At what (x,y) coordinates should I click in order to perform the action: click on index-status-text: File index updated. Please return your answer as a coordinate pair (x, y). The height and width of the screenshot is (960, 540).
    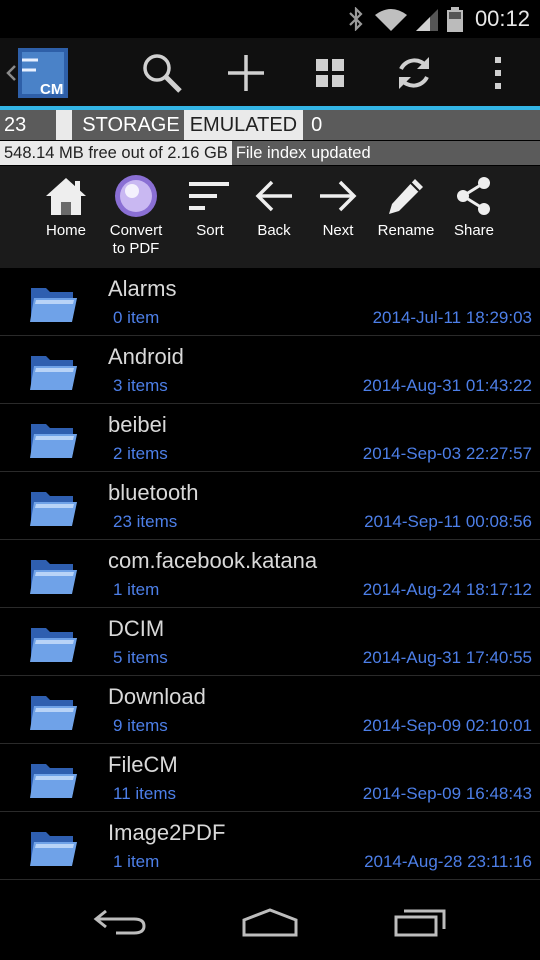
    Looking at the image, I should click on (303, 152).